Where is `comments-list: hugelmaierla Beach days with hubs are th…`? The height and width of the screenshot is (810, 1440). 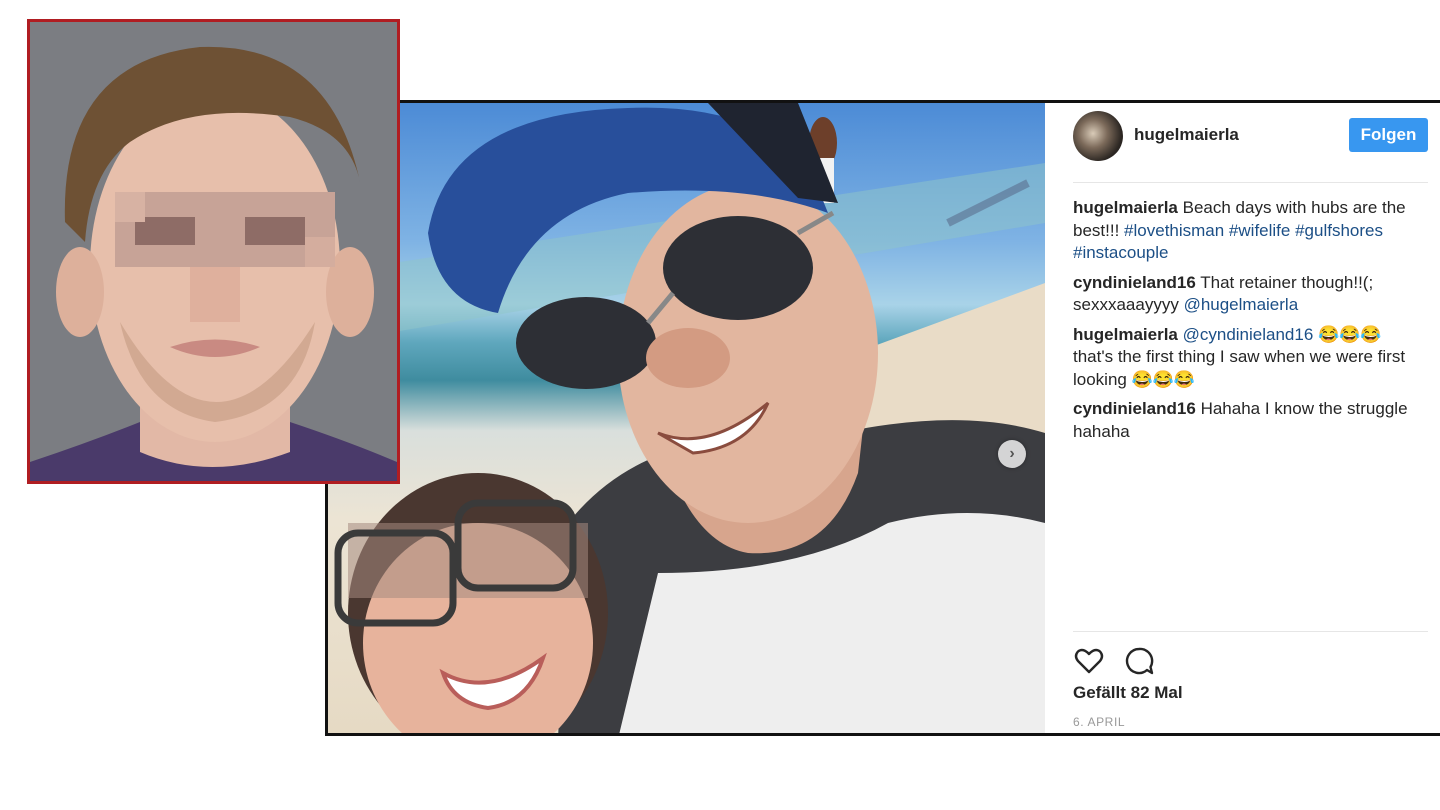
comments-list: hugelmaierla Beach days with hubs are th… is located at coordinates (1245, 323).